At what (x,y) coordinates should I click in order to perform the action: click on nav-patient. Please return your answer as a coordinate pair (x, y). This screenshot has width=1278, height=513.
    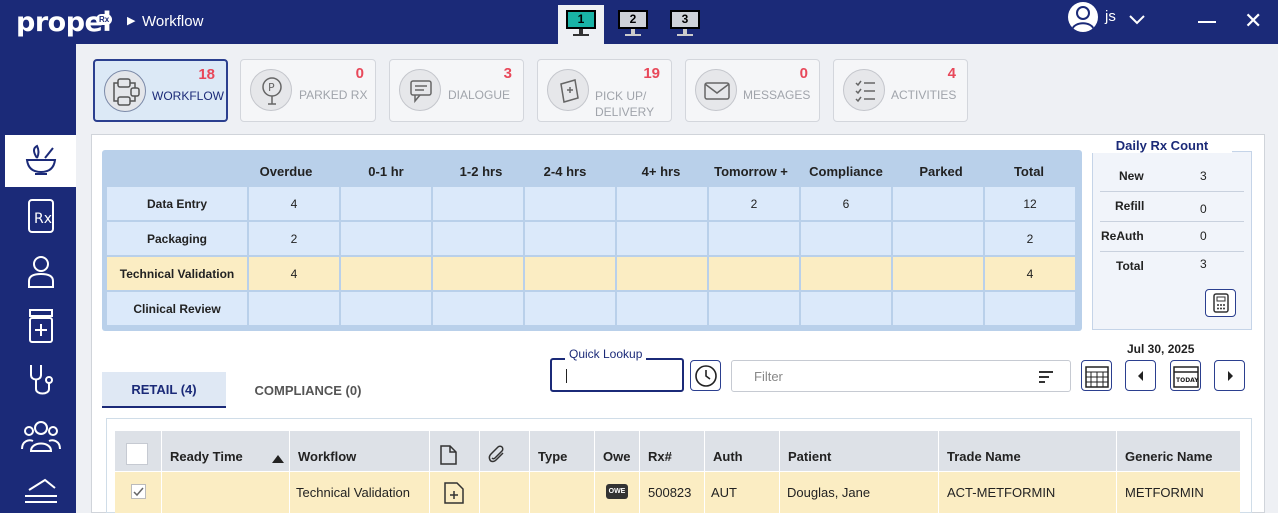
    Looking at the image, I should click on (40, 271).